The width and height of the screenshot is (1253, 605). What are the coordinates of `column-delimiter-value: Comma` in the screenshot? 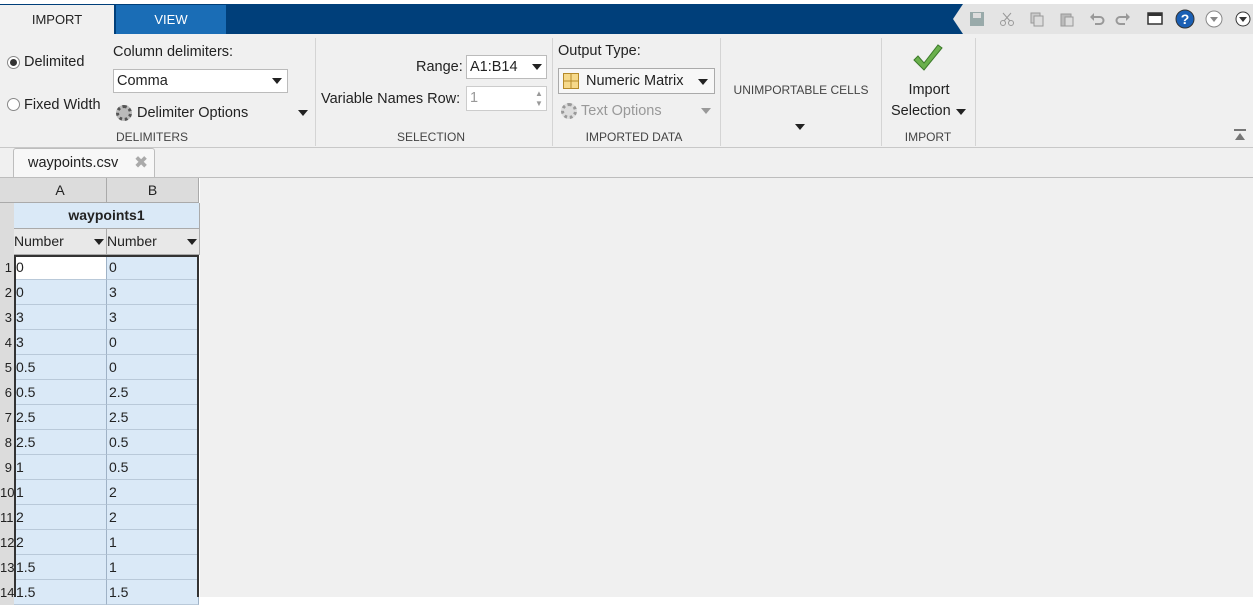 It's located at (142, 81).